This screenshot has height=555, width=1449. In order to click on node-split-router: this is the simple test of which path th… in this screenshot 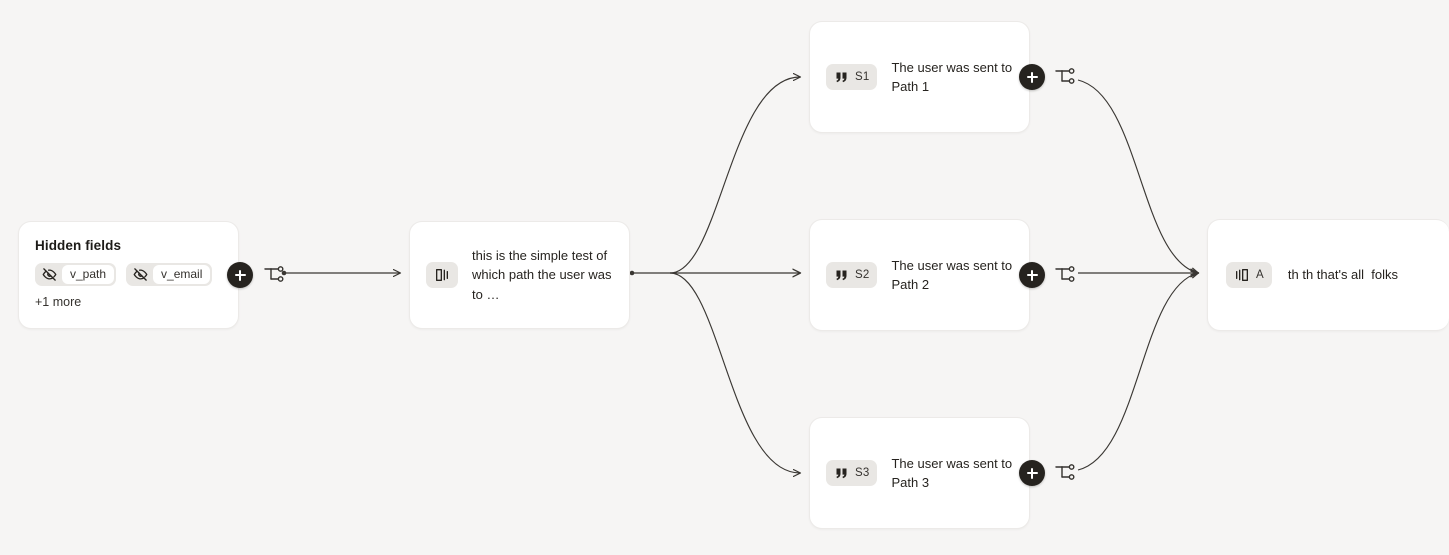, I will do `click(519, 275)`.